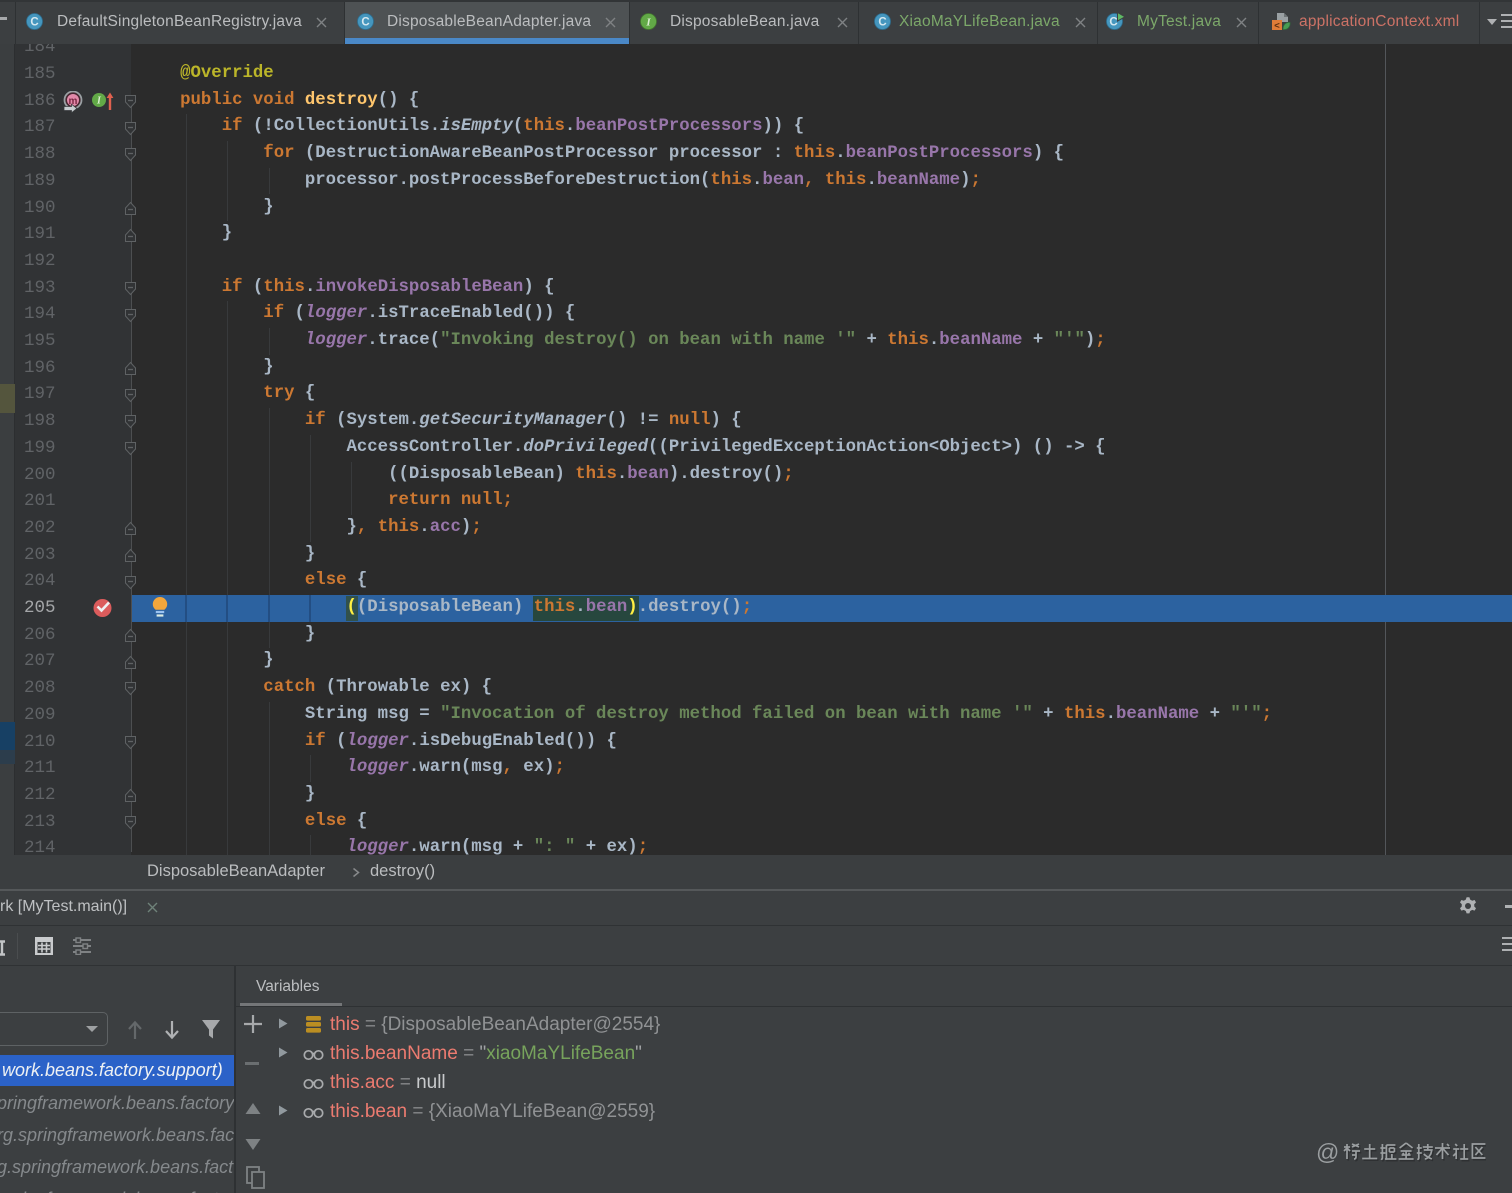 This screenshot has width=1512, height=1193. Describe the element at coordinates (648, 22) in the screenshot. I see `svg-text: I` at that location.